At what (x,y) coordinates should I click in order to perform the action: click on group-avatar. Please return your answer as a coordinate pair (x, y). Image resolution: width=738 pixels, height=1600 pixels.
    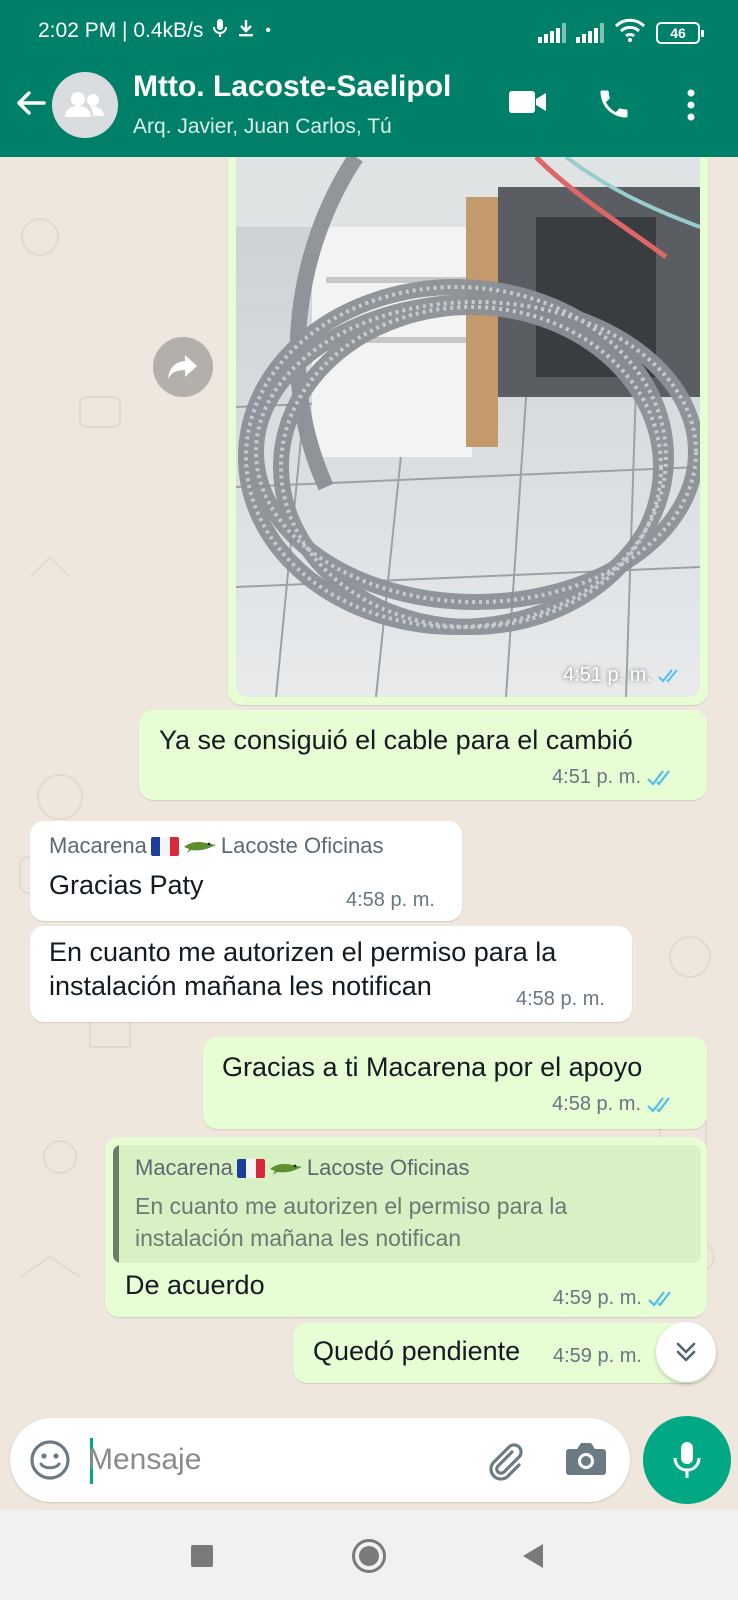
    Looking at the image, I should click on (85, 105).